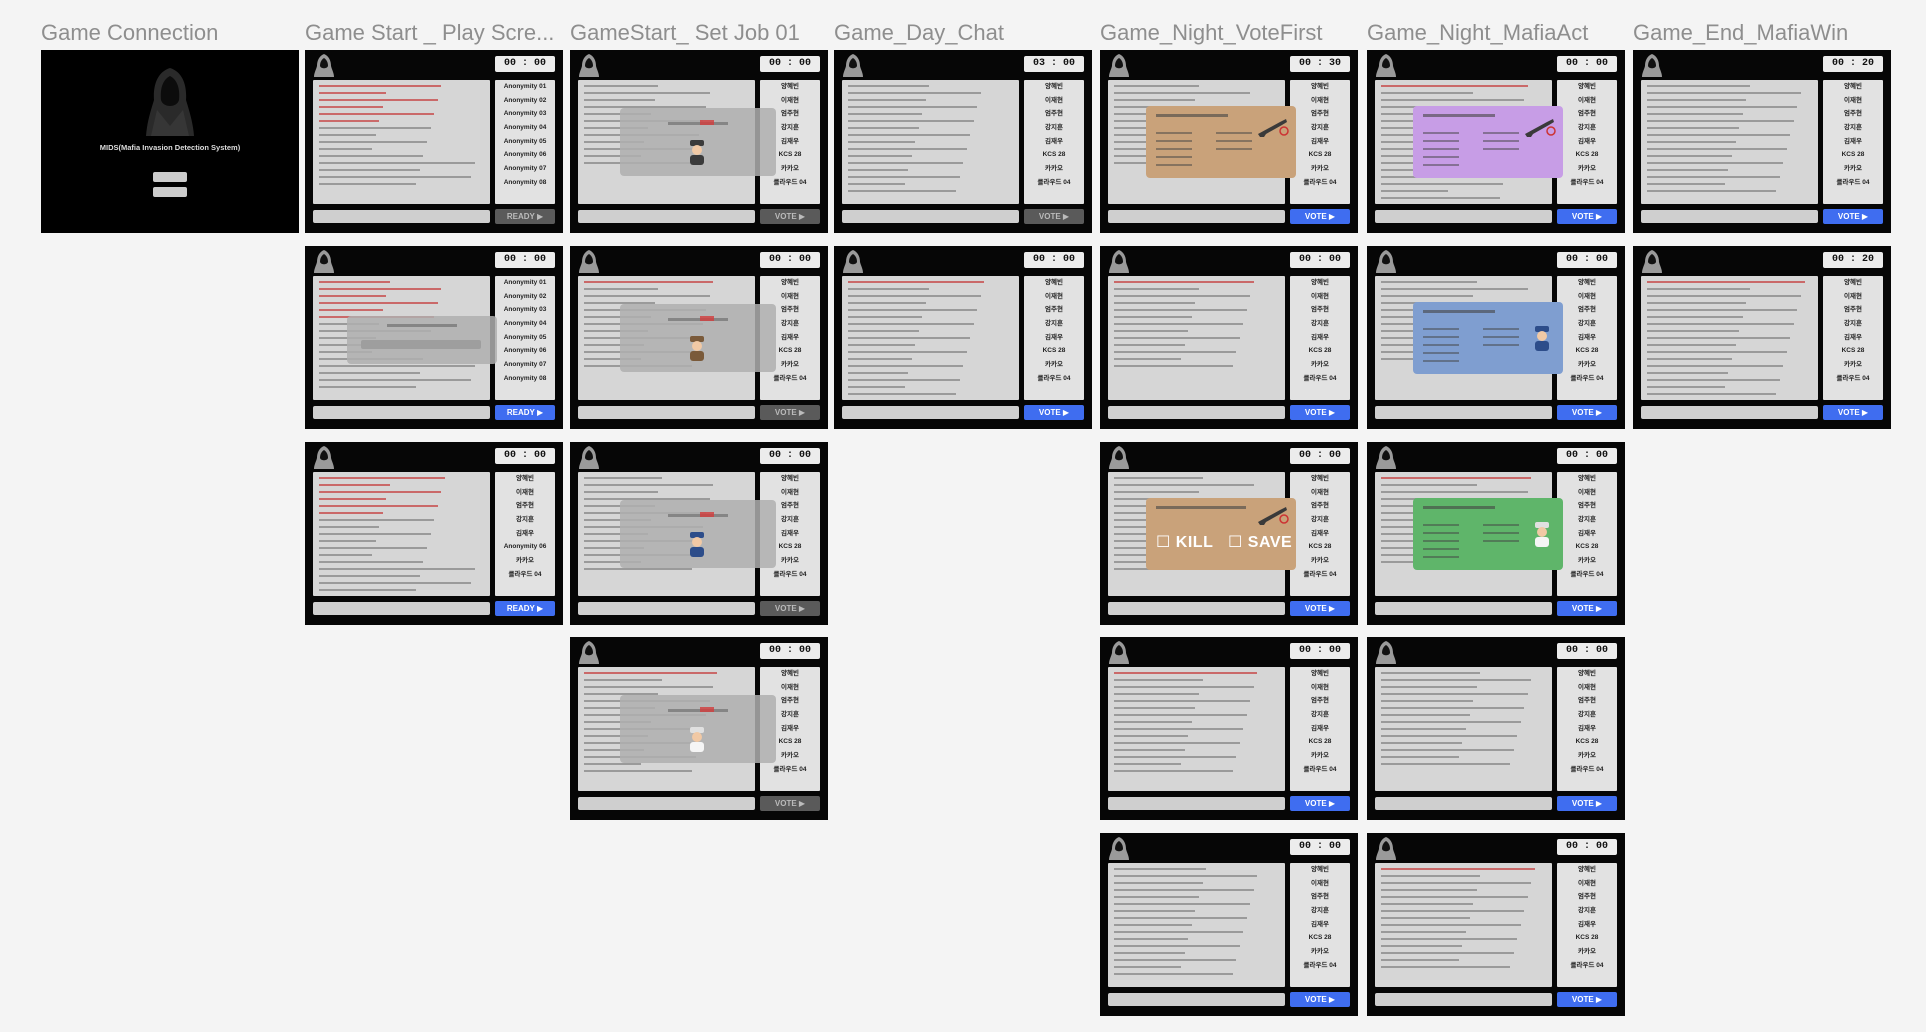  What do you see at coordinates (525, 101) in the screenshot?
I see `player-list-item: Anonymity 02` at bounding box center [525, 101].